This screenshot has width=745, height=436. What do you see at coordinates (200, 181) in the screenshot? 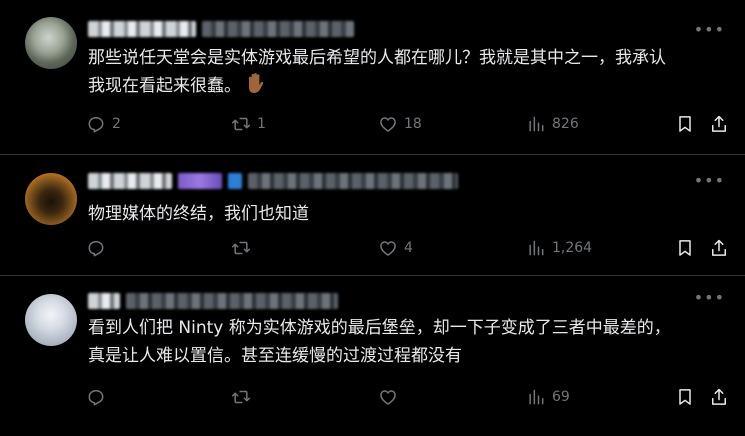
I see `blurred-emoji-badges` at bounding box center [200, 181].